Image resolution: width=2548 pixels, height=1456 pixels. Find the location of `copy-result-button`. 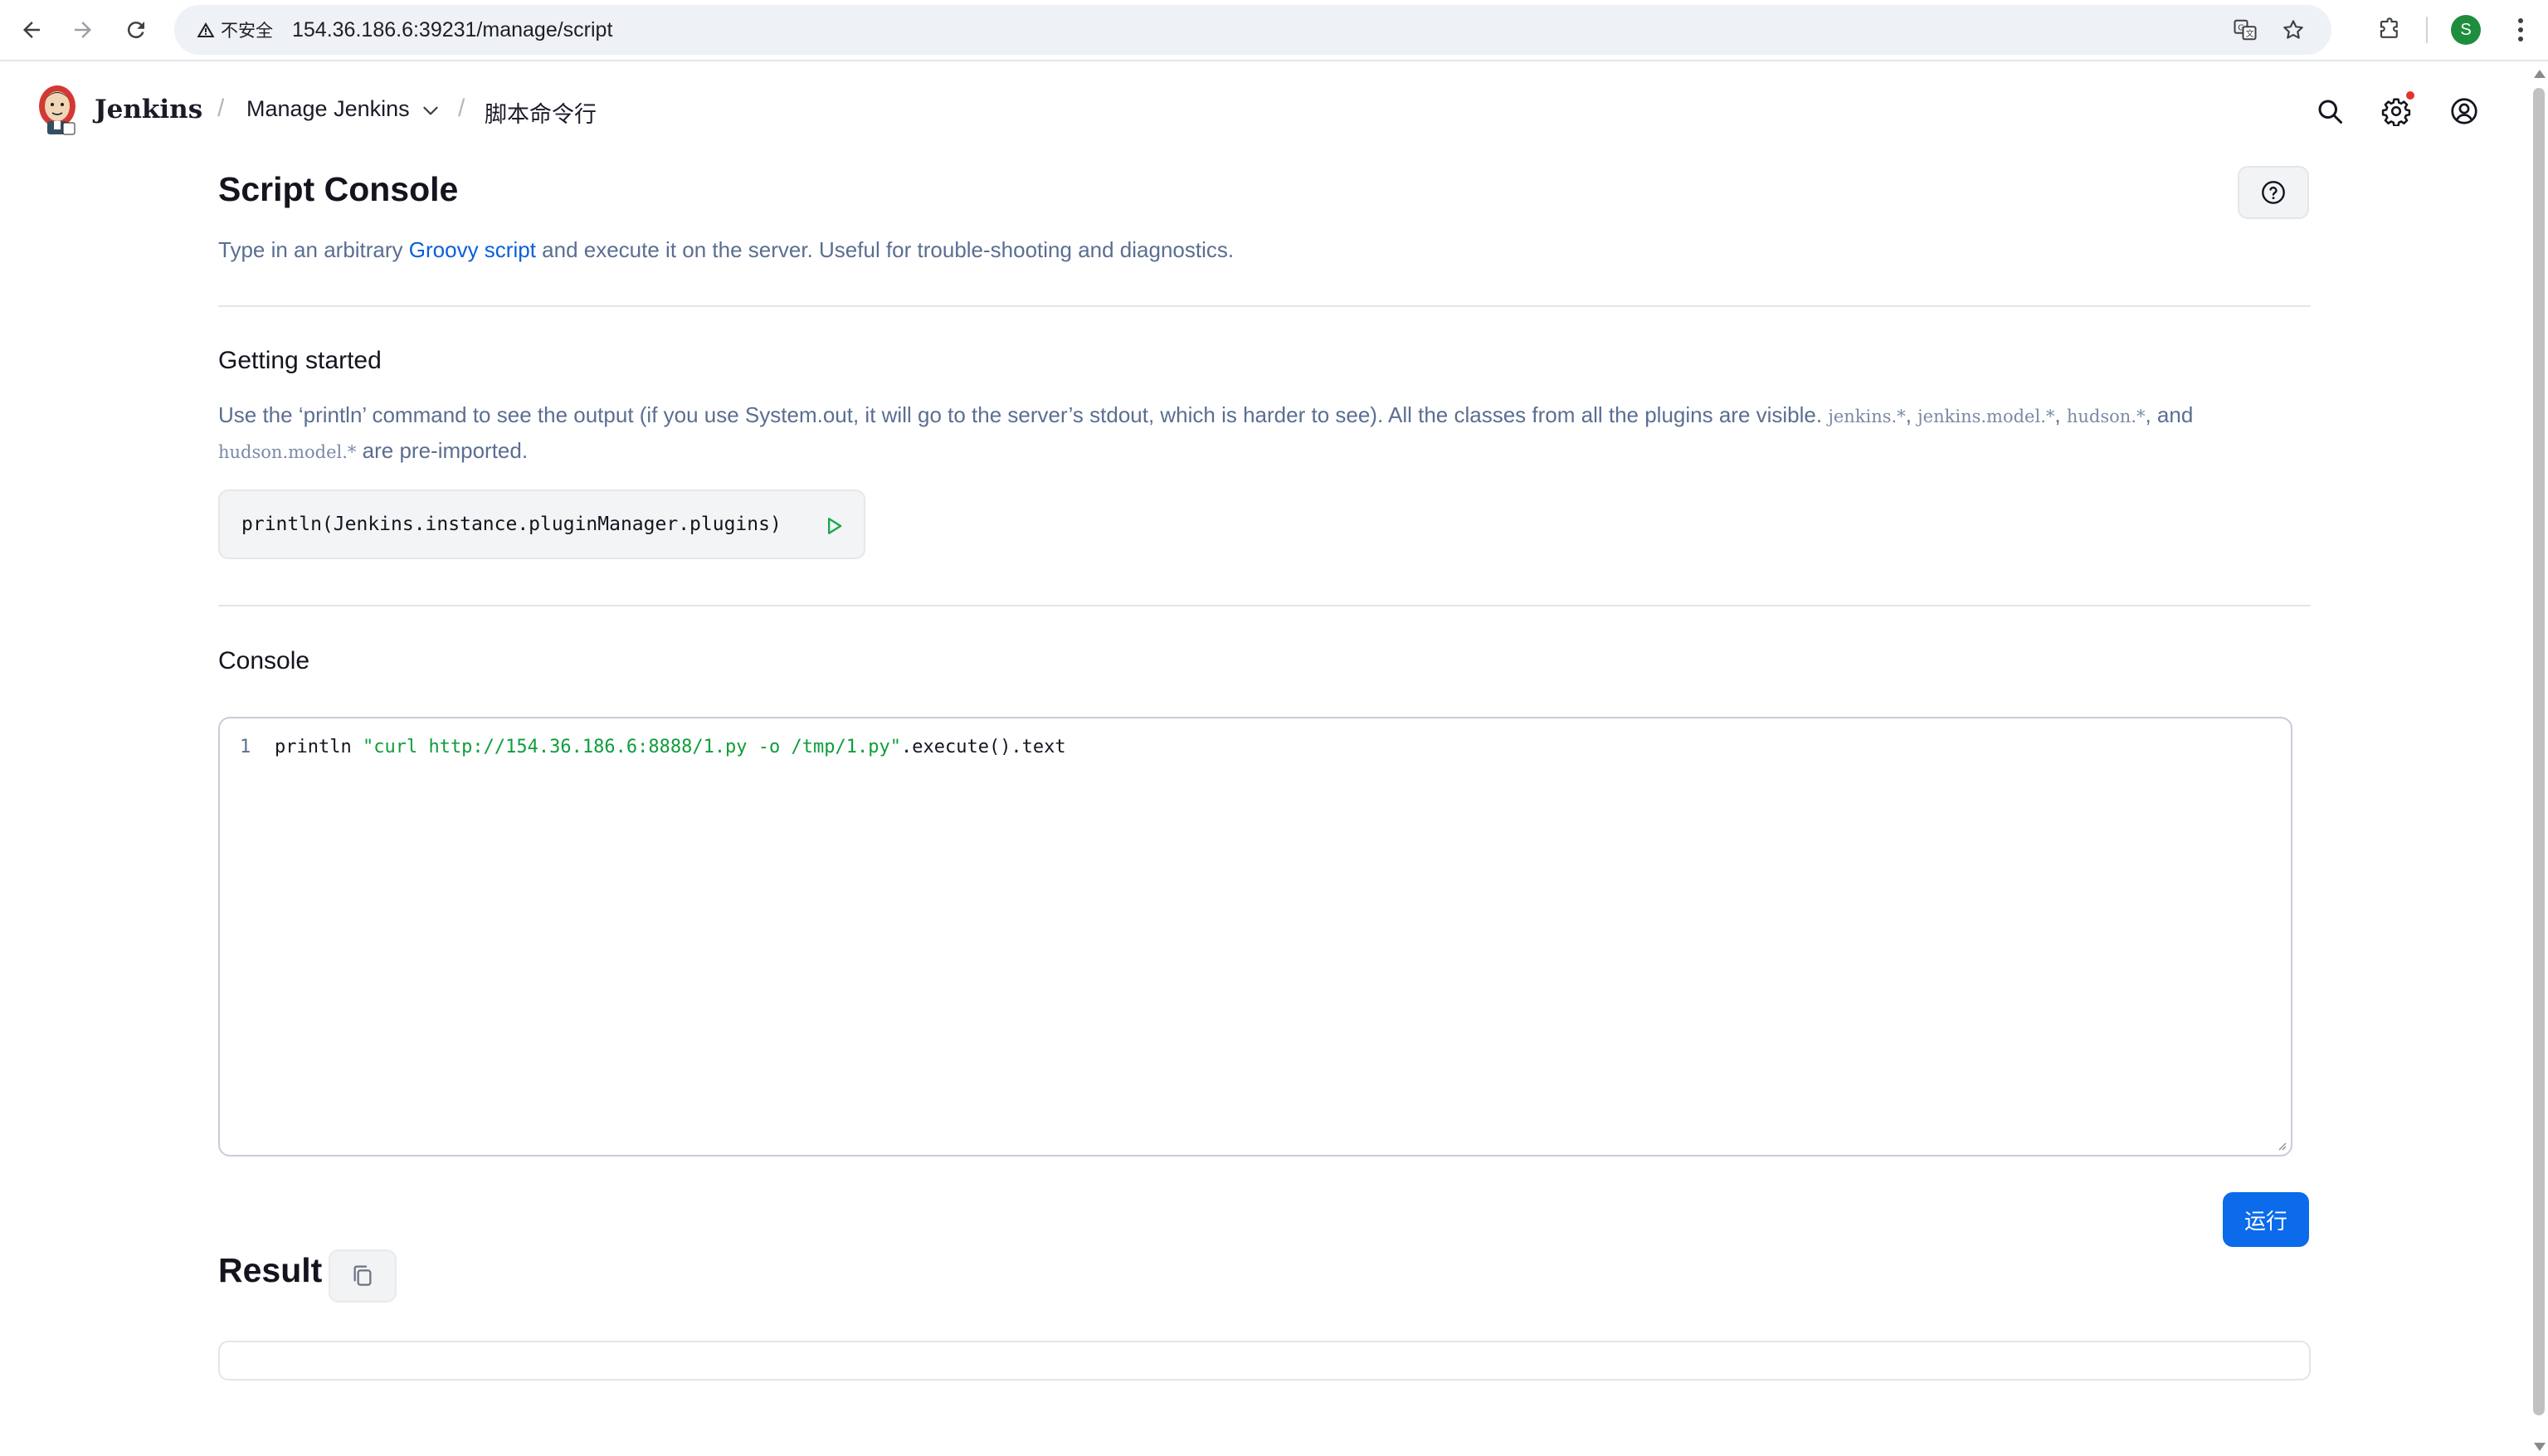

copy-result-button is located at coordinates (363, 1276).